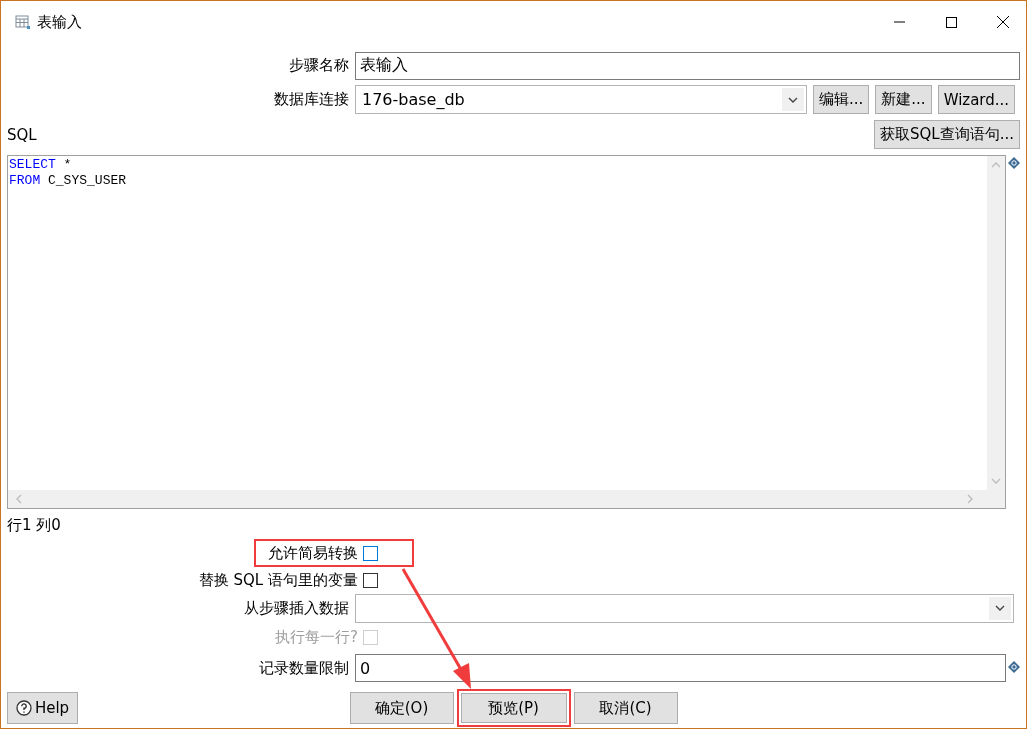 Image resolution: width=1027 pixels, height=729 pixels. Describe the element at coordinates (996, 481) in the screenshot. I see `scroll-down-icon` at that location.